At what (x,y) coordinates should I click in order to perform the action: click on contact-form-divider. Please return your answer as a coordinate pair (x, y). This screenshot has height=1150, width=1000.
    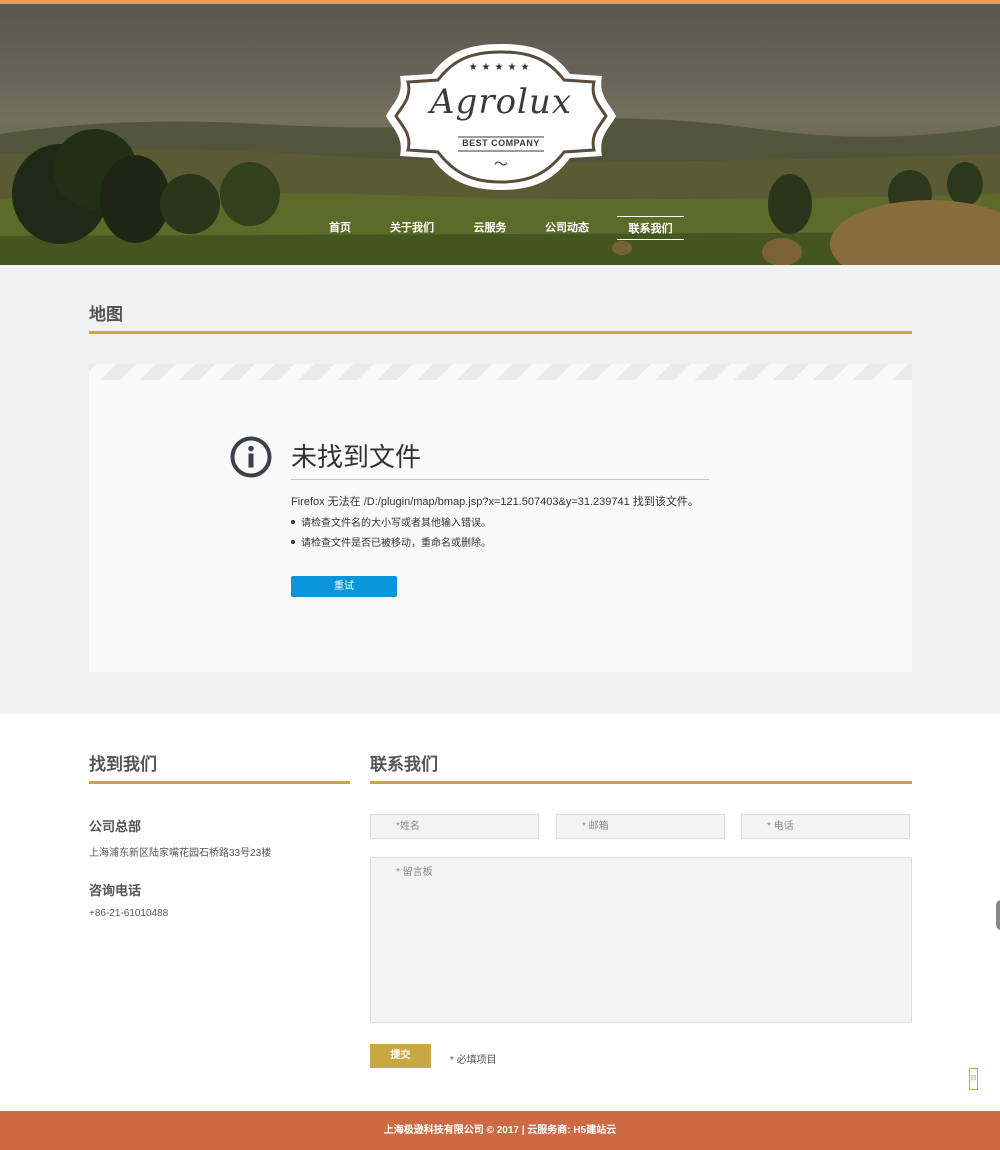
    Looking at the image, I should click on (641, 782).